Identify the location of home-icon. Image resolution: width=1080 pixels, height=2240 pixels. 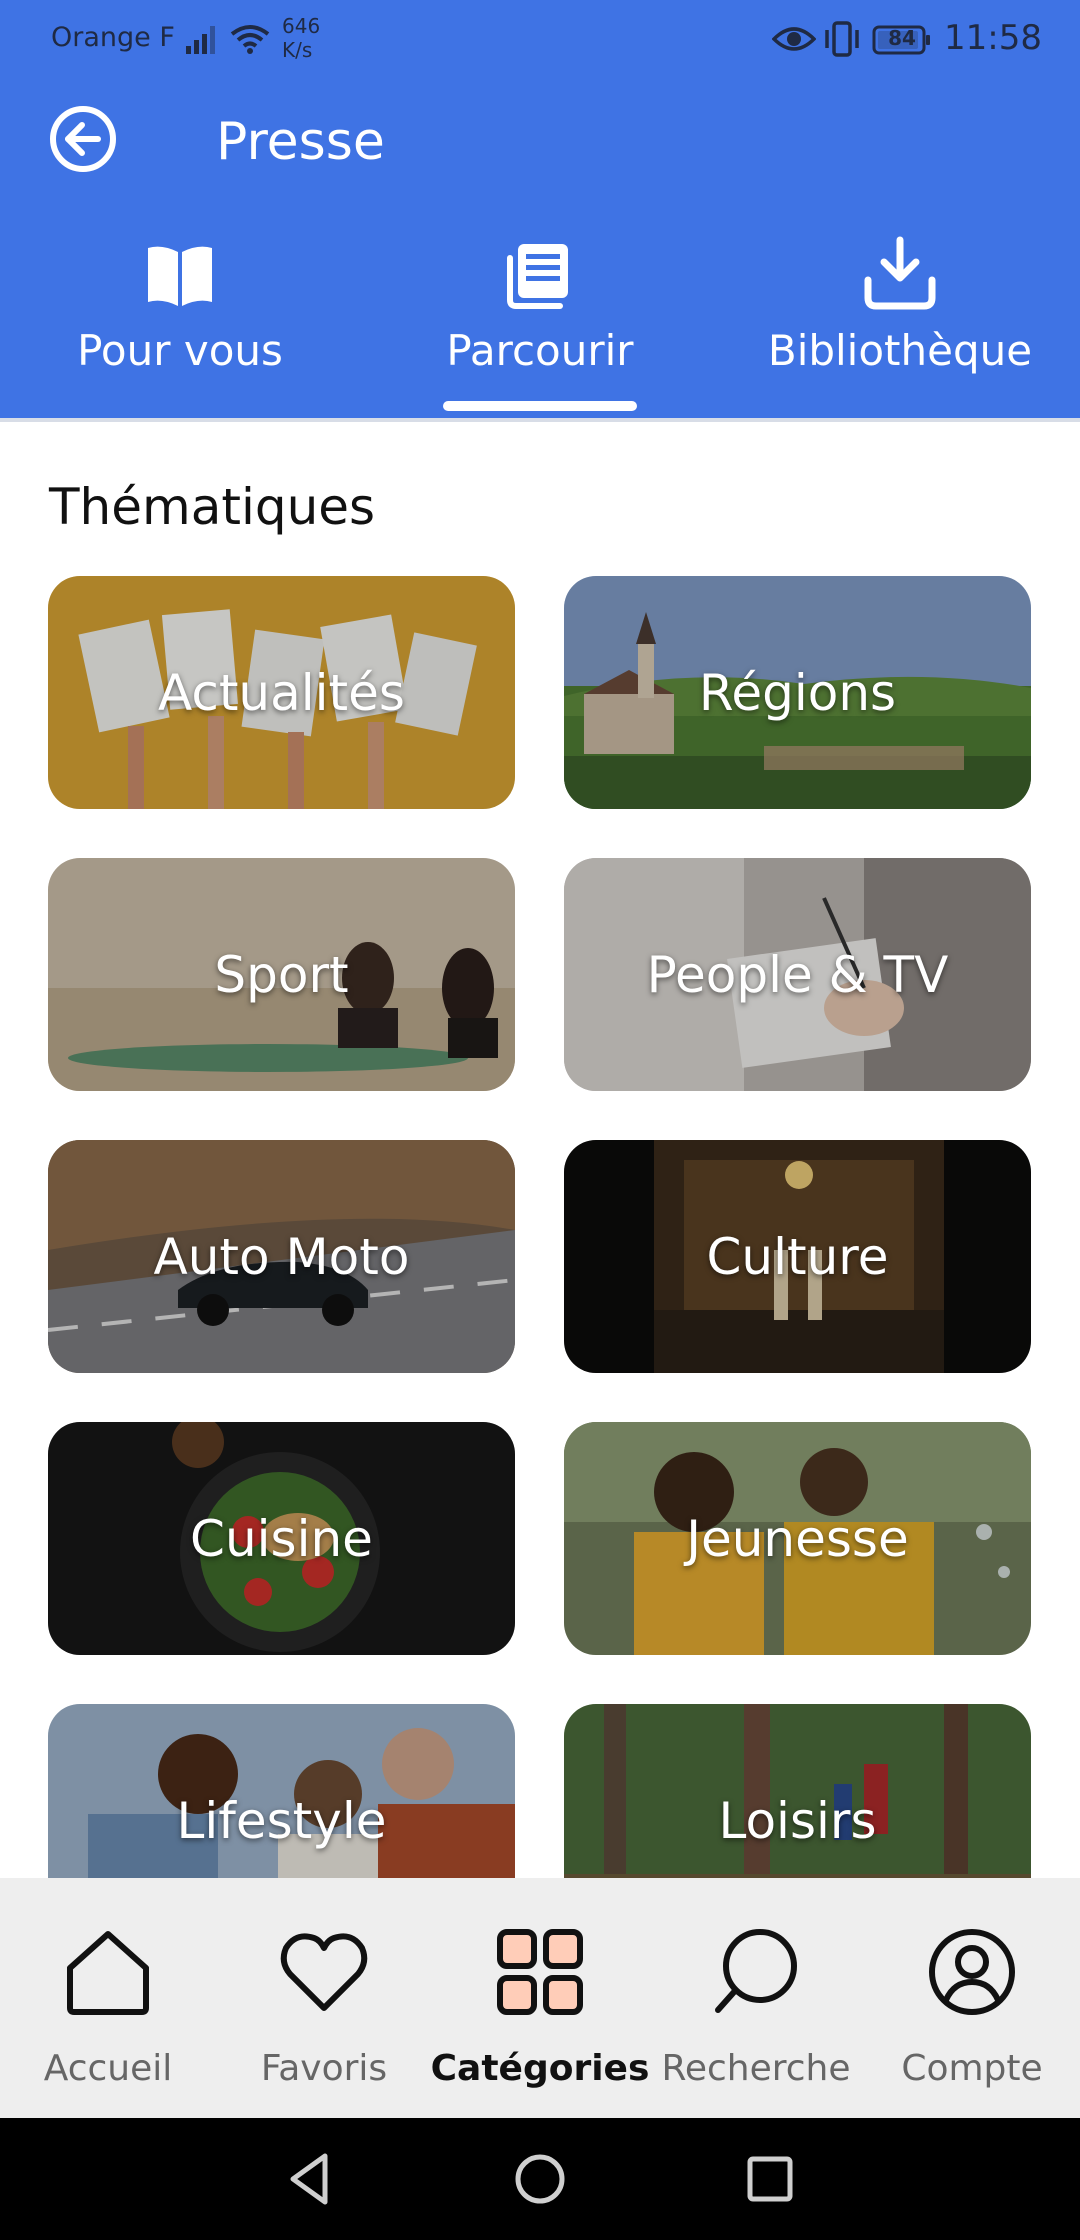
(108, 1973).